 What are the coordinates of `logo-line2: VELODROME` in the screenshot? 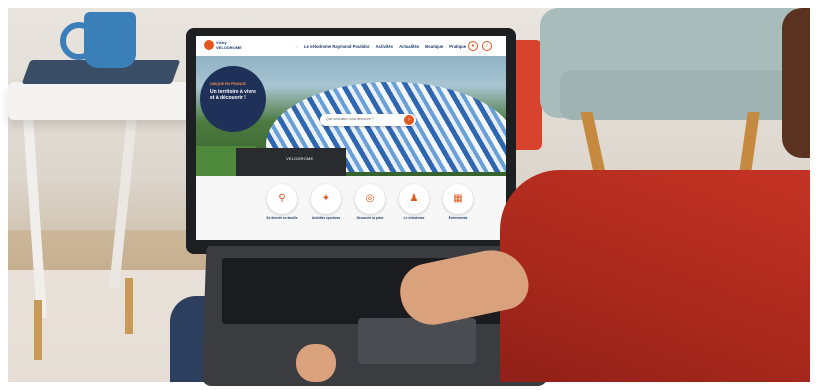 It's located at (229, 47).